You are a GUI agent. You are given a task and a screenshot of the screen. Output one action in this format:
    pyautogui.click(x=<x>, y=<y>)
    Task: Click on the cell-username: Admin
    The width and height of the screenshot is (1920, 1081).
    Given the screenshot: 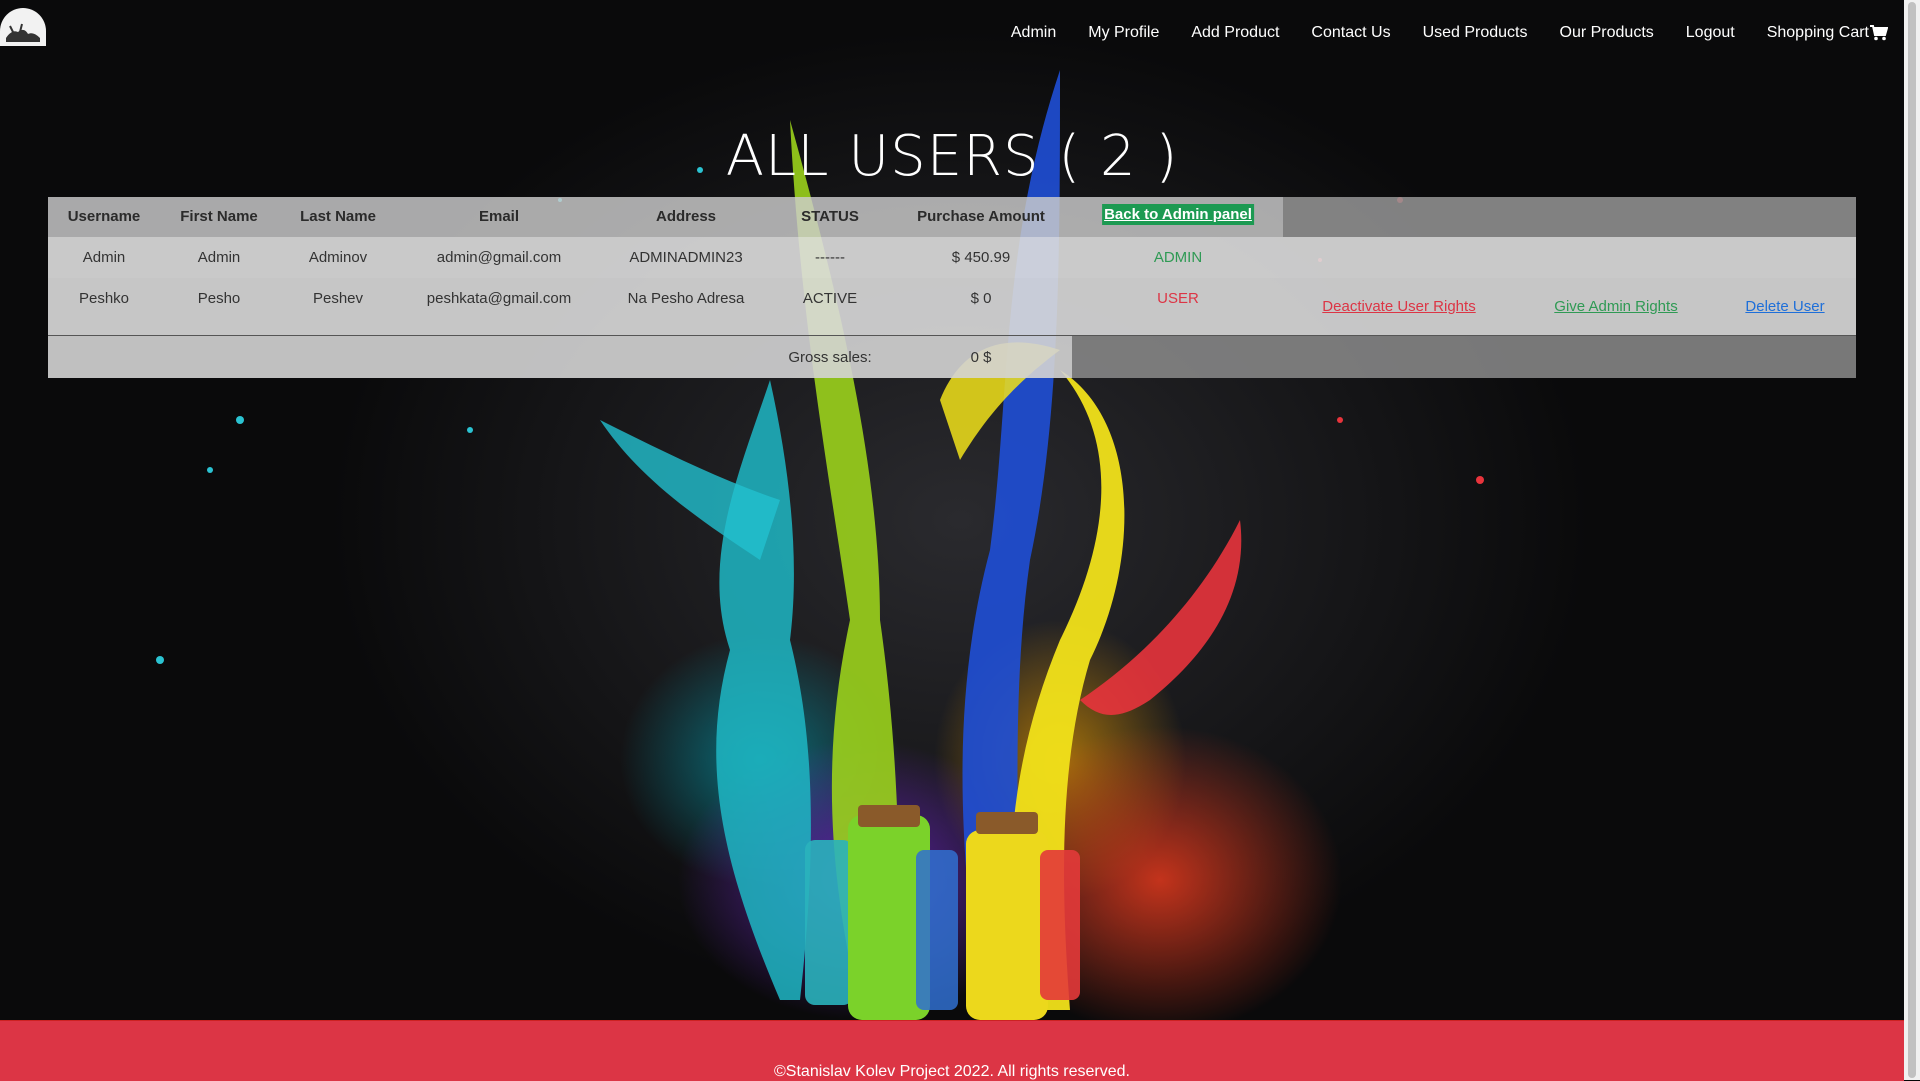 What is the action you would take?
    pyautogui.click(x=104, y=257)
    